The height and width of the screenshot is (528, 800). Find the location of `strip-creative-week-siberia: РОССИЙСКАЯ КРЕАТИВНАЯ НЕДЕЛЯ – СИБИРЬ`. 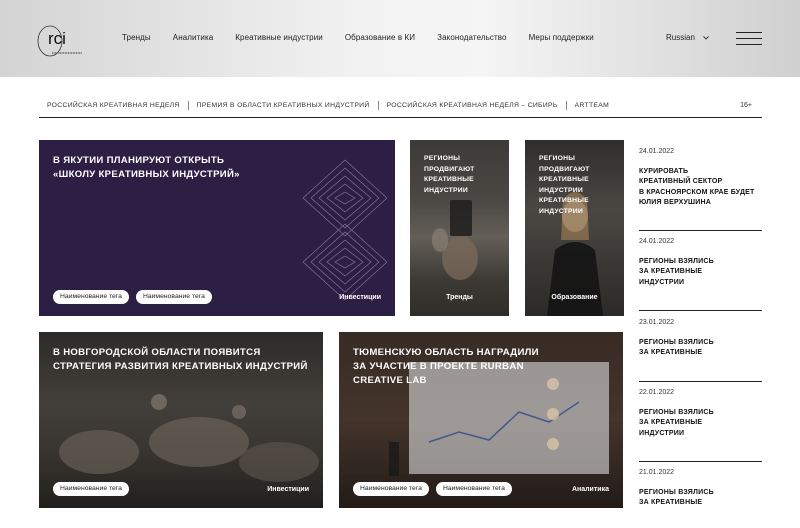

strip-creative-week-siberia: РОССИЙСКАЯ КРЕАТИВНАЯ НЕДЕЛЯ – СИБИРЬ is located at coordinates (472, 105).